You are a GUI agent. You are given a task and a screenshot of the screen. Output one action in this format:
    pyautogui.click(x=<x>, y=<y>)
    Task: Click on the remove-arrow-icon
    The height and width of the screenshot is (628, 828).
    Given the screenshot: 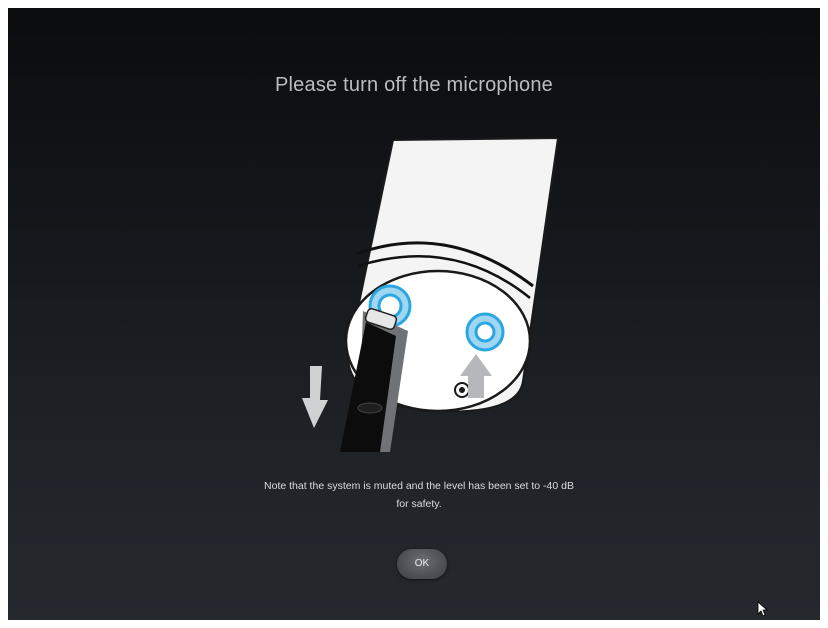 What is the action you would take?
    pyautogui.click(x=315, y=397)
    